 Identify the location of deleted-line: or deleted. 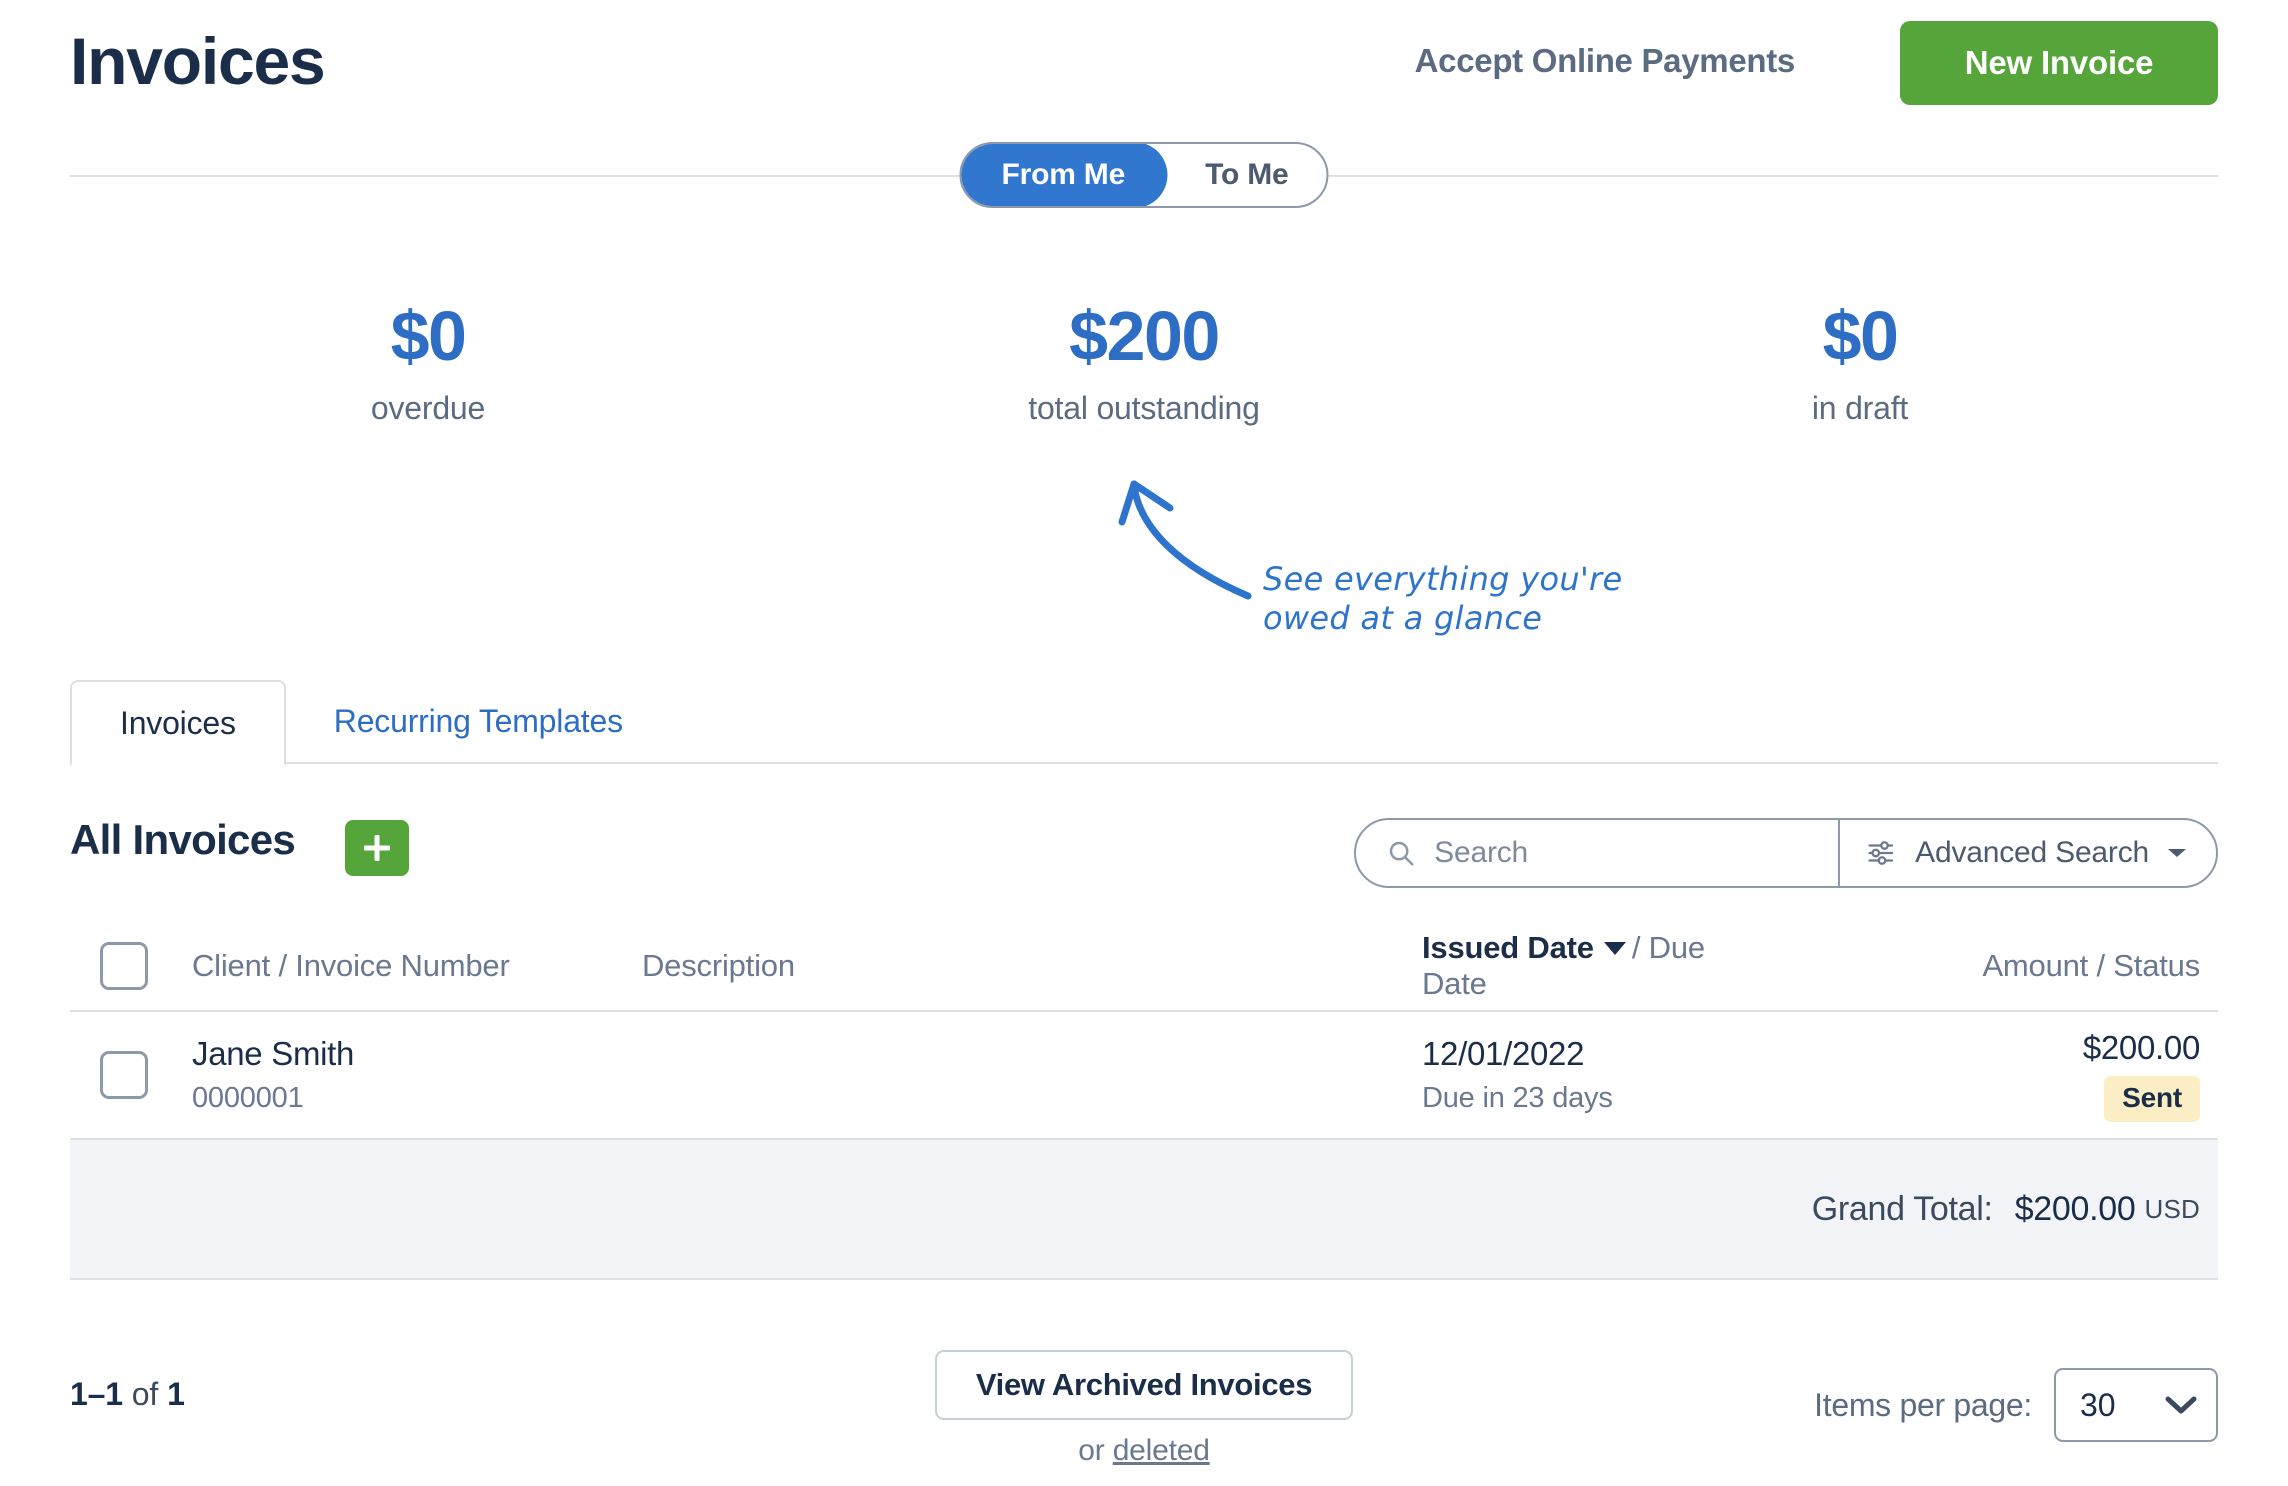
(1144, 1451).